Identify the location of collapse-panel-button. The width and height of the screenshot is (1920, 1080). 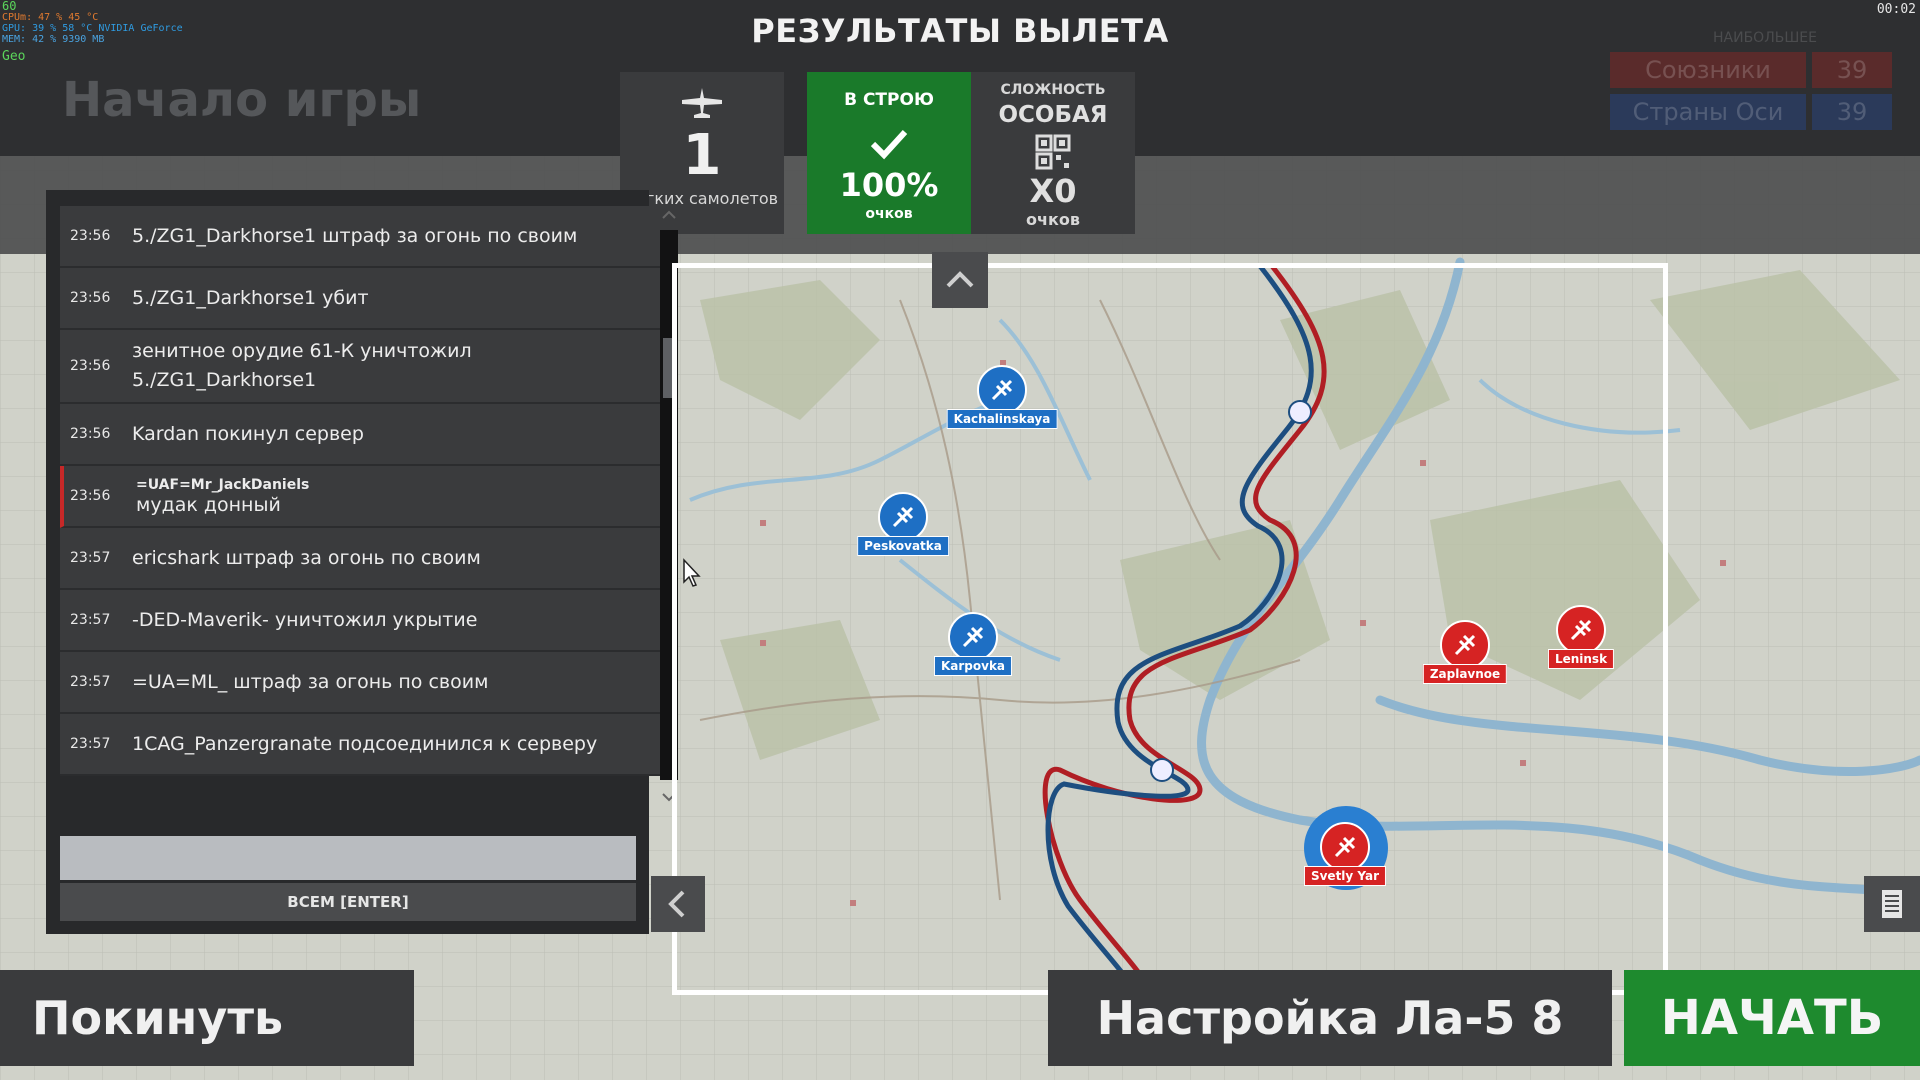
(960, 280).